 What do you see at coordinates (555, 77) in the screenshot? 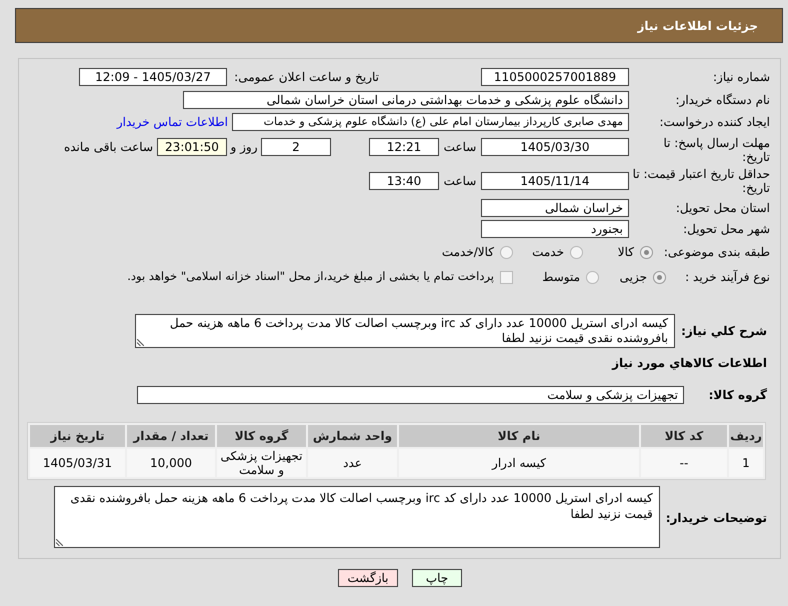
I see `need-number-field: 1105000257001889` at bounding box center [555, 77].